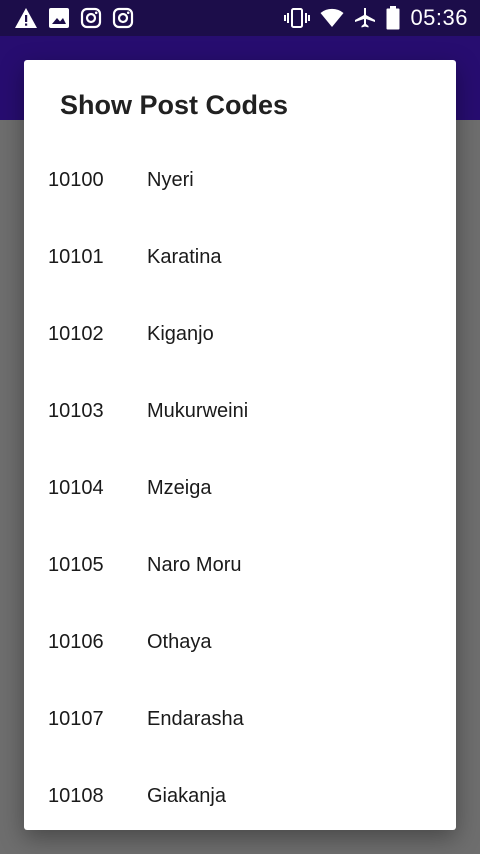 The width and height of the screenshot is (480, 854). Describe the element at coordinates (297, 18) in the screenshot. I see `vibrate-icon` at that location.